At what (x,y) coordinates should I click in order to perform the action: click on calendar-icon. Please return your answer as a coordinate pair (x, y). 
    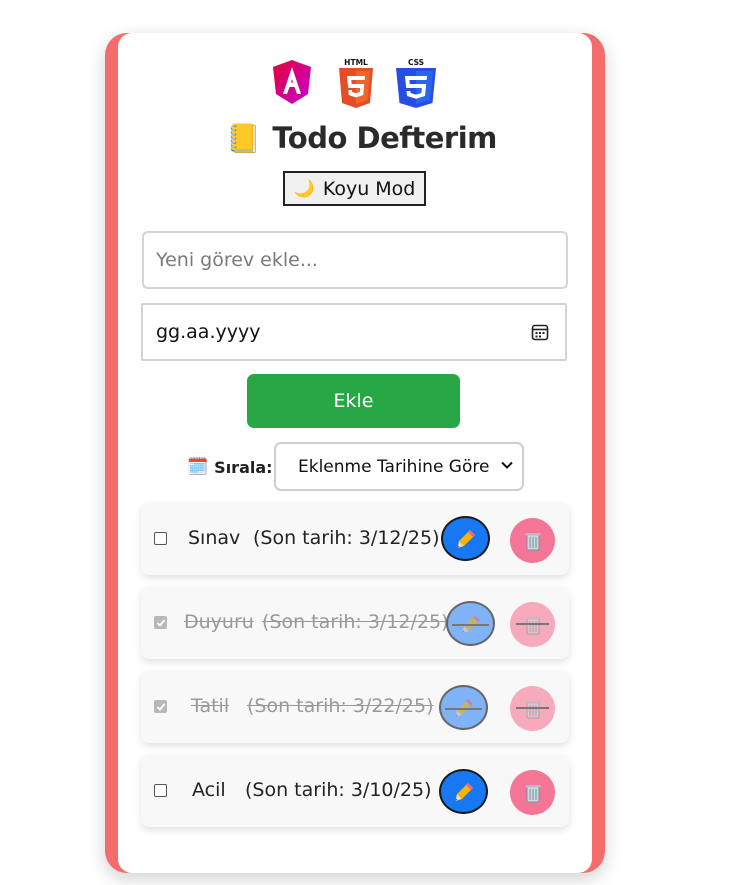
    Looking at the image, I should click on (540, 332).